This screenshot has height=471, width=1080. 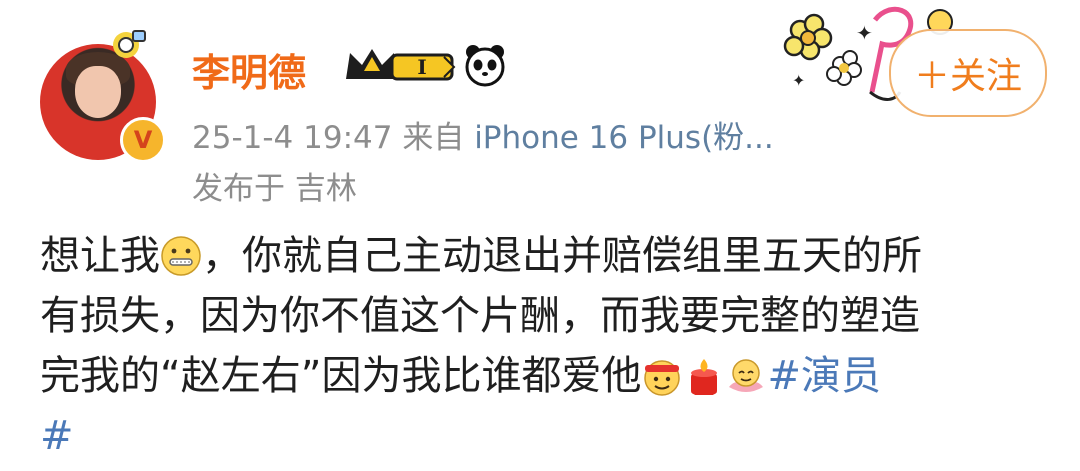 I want to click on source-prefix: 来自, so click(x=433, y=138).